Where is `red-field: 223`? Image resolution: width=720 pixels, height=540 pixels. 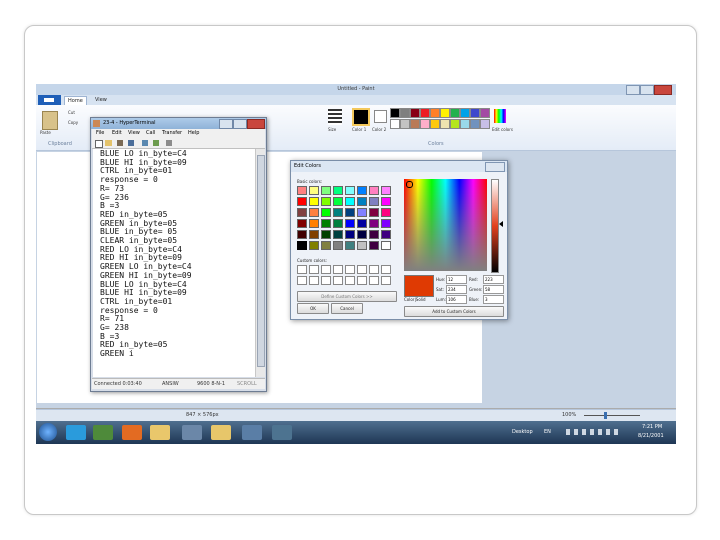 red-field: 223 is located at coordinates (493, 279).